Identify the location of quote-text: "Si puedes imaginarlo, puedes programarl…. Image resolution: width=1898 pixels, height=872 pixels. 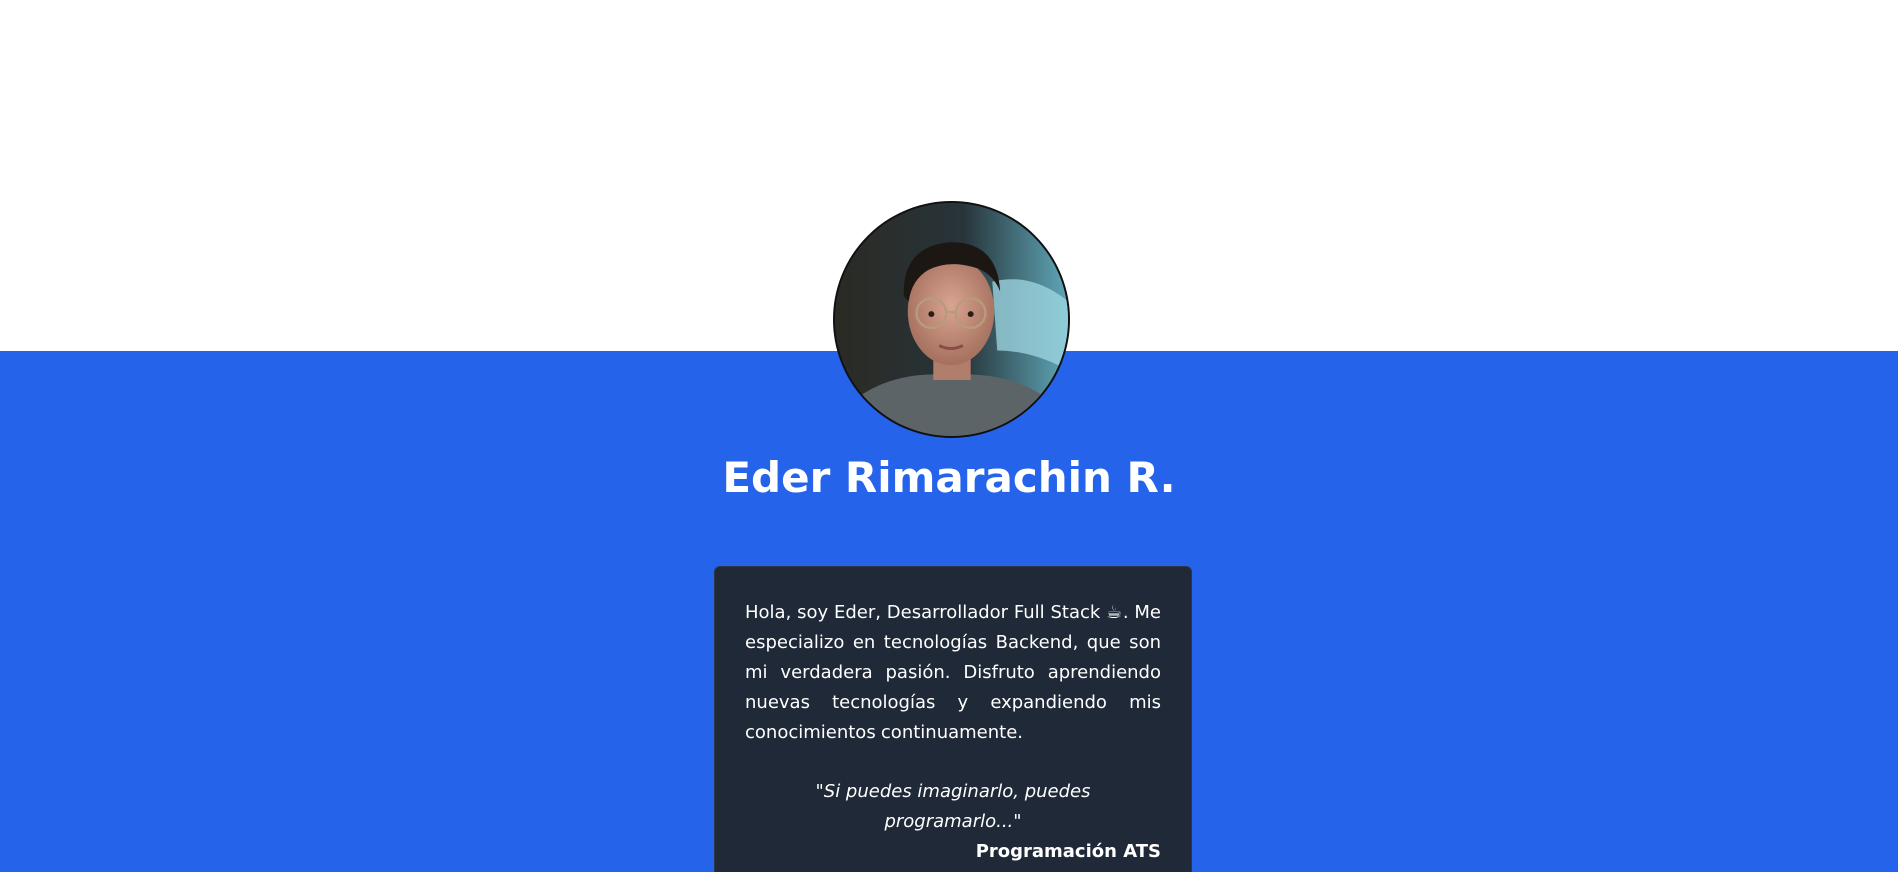
(953, 806).